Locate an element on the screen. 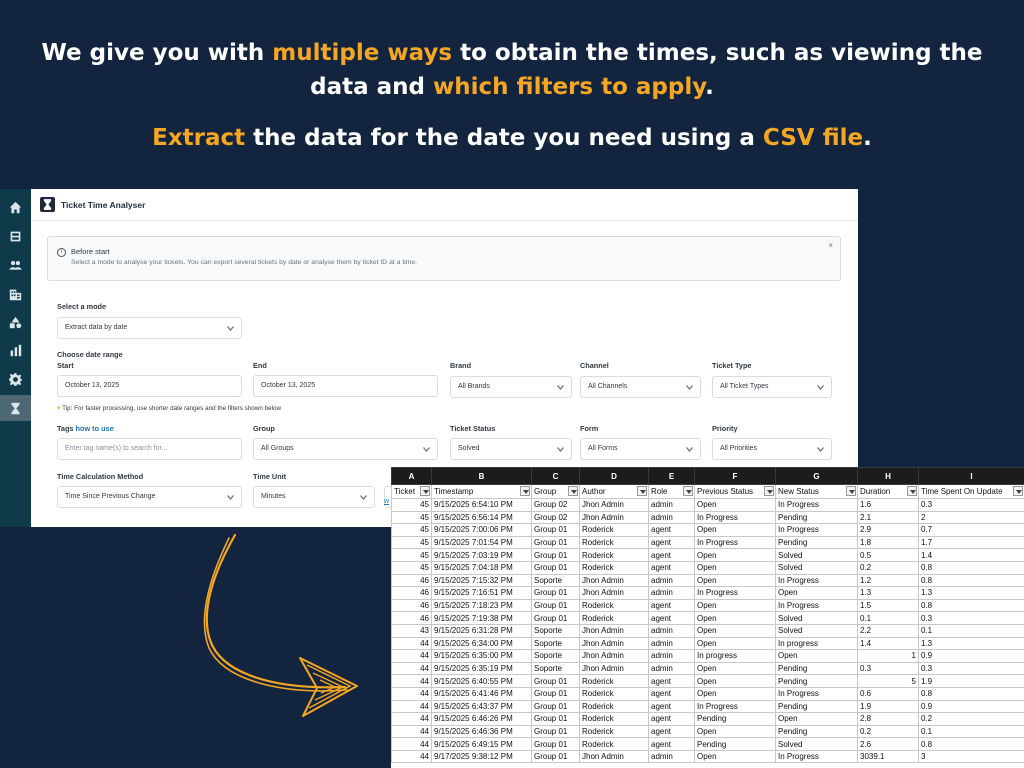  time-unit-select: Minutes is located at coordinates (314, 497).